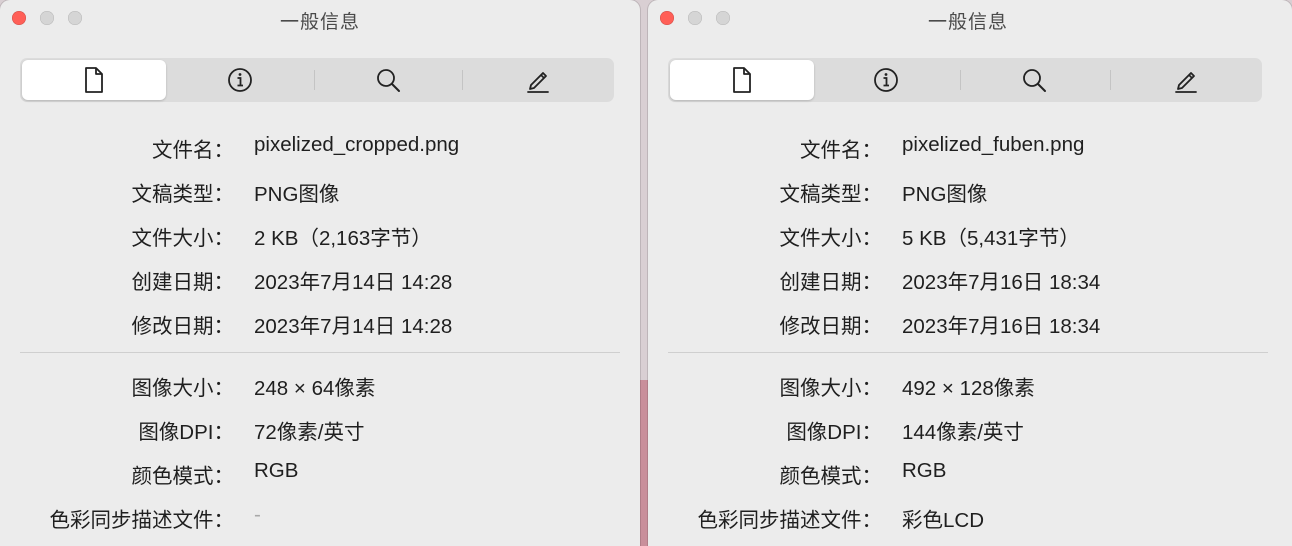 This screenshot has width=1292, height=546. I want to click on info-row-modified: 修改日期： 2023年7月16日 18:34, so click(970, 324).